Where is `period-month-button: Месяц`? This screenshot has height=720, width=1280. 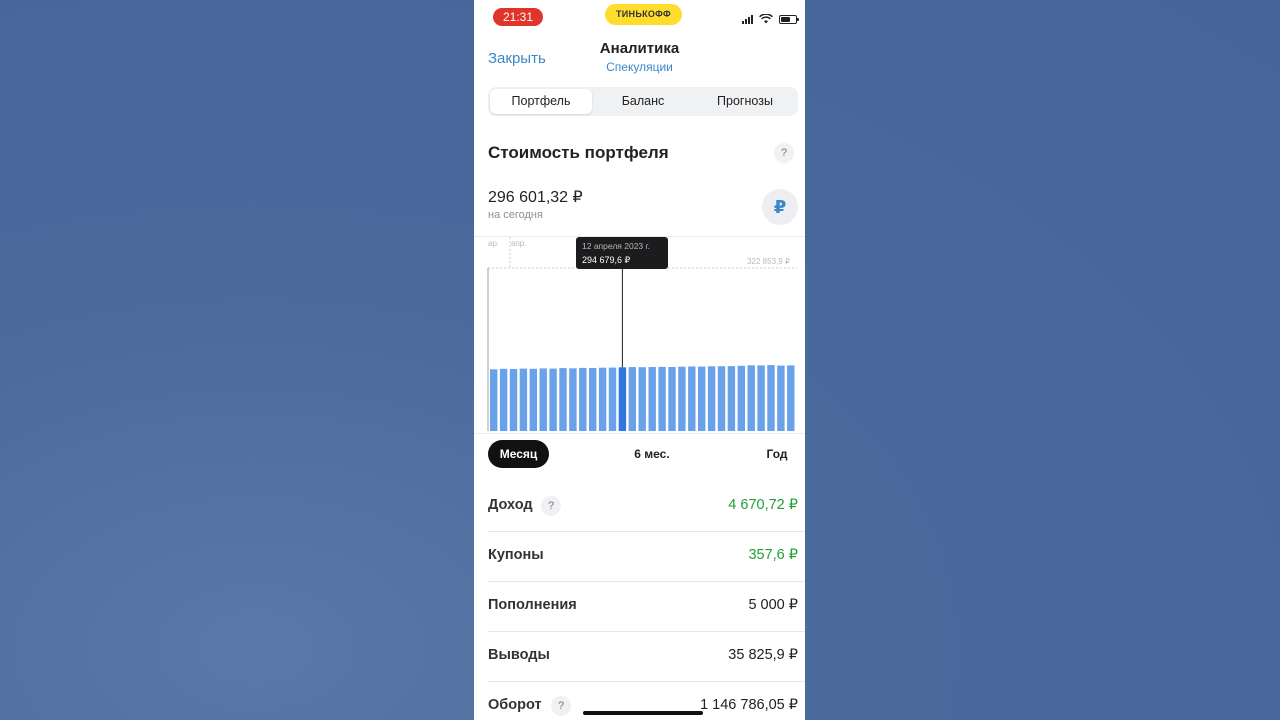
period-month-button: Месяц is located at coordinates (518, 454).